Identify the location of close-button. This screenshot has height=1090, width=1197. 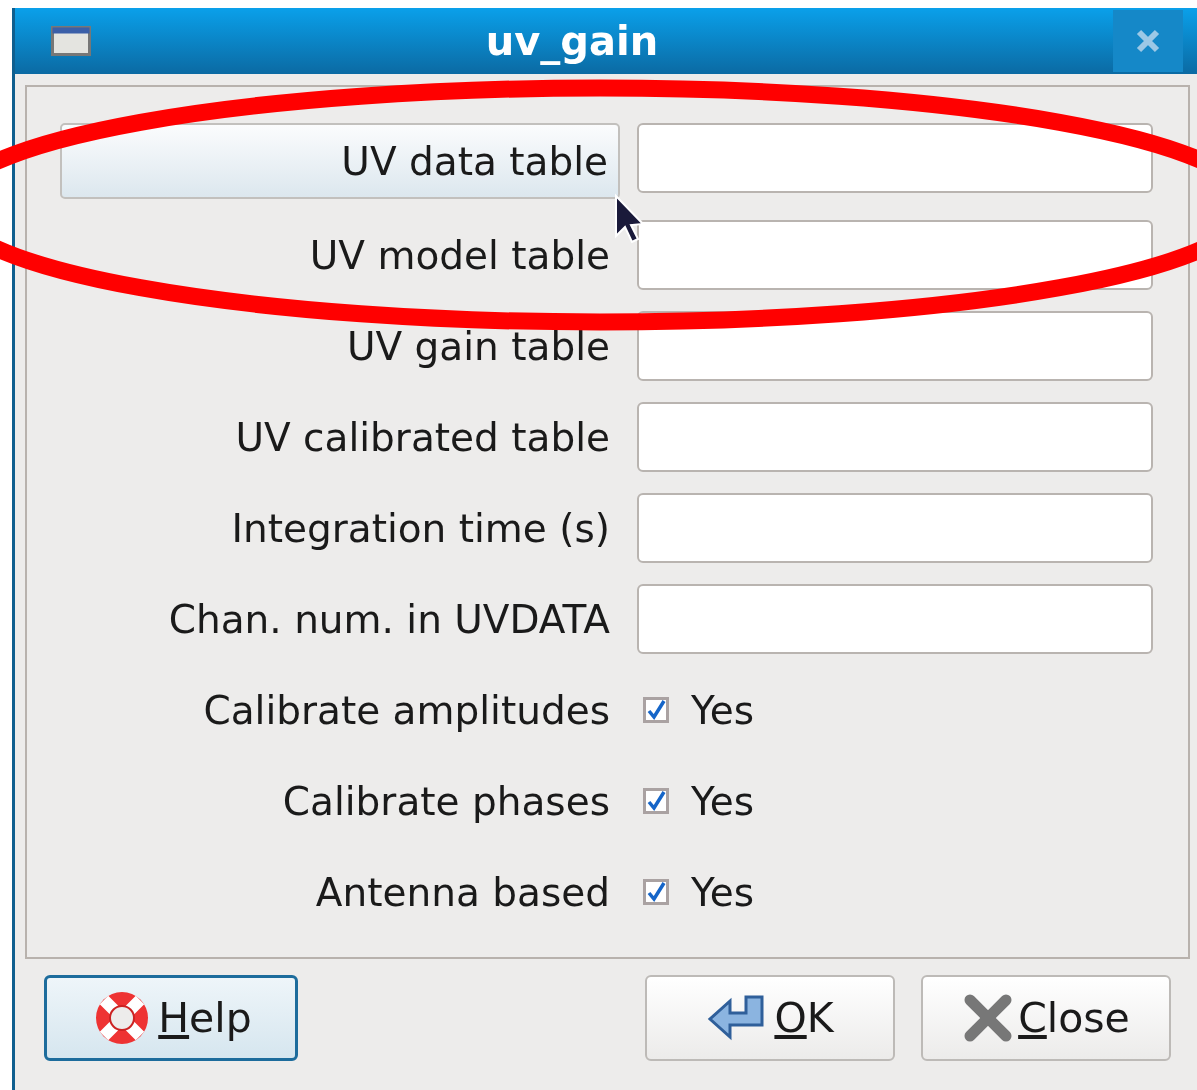
(1148, 41).